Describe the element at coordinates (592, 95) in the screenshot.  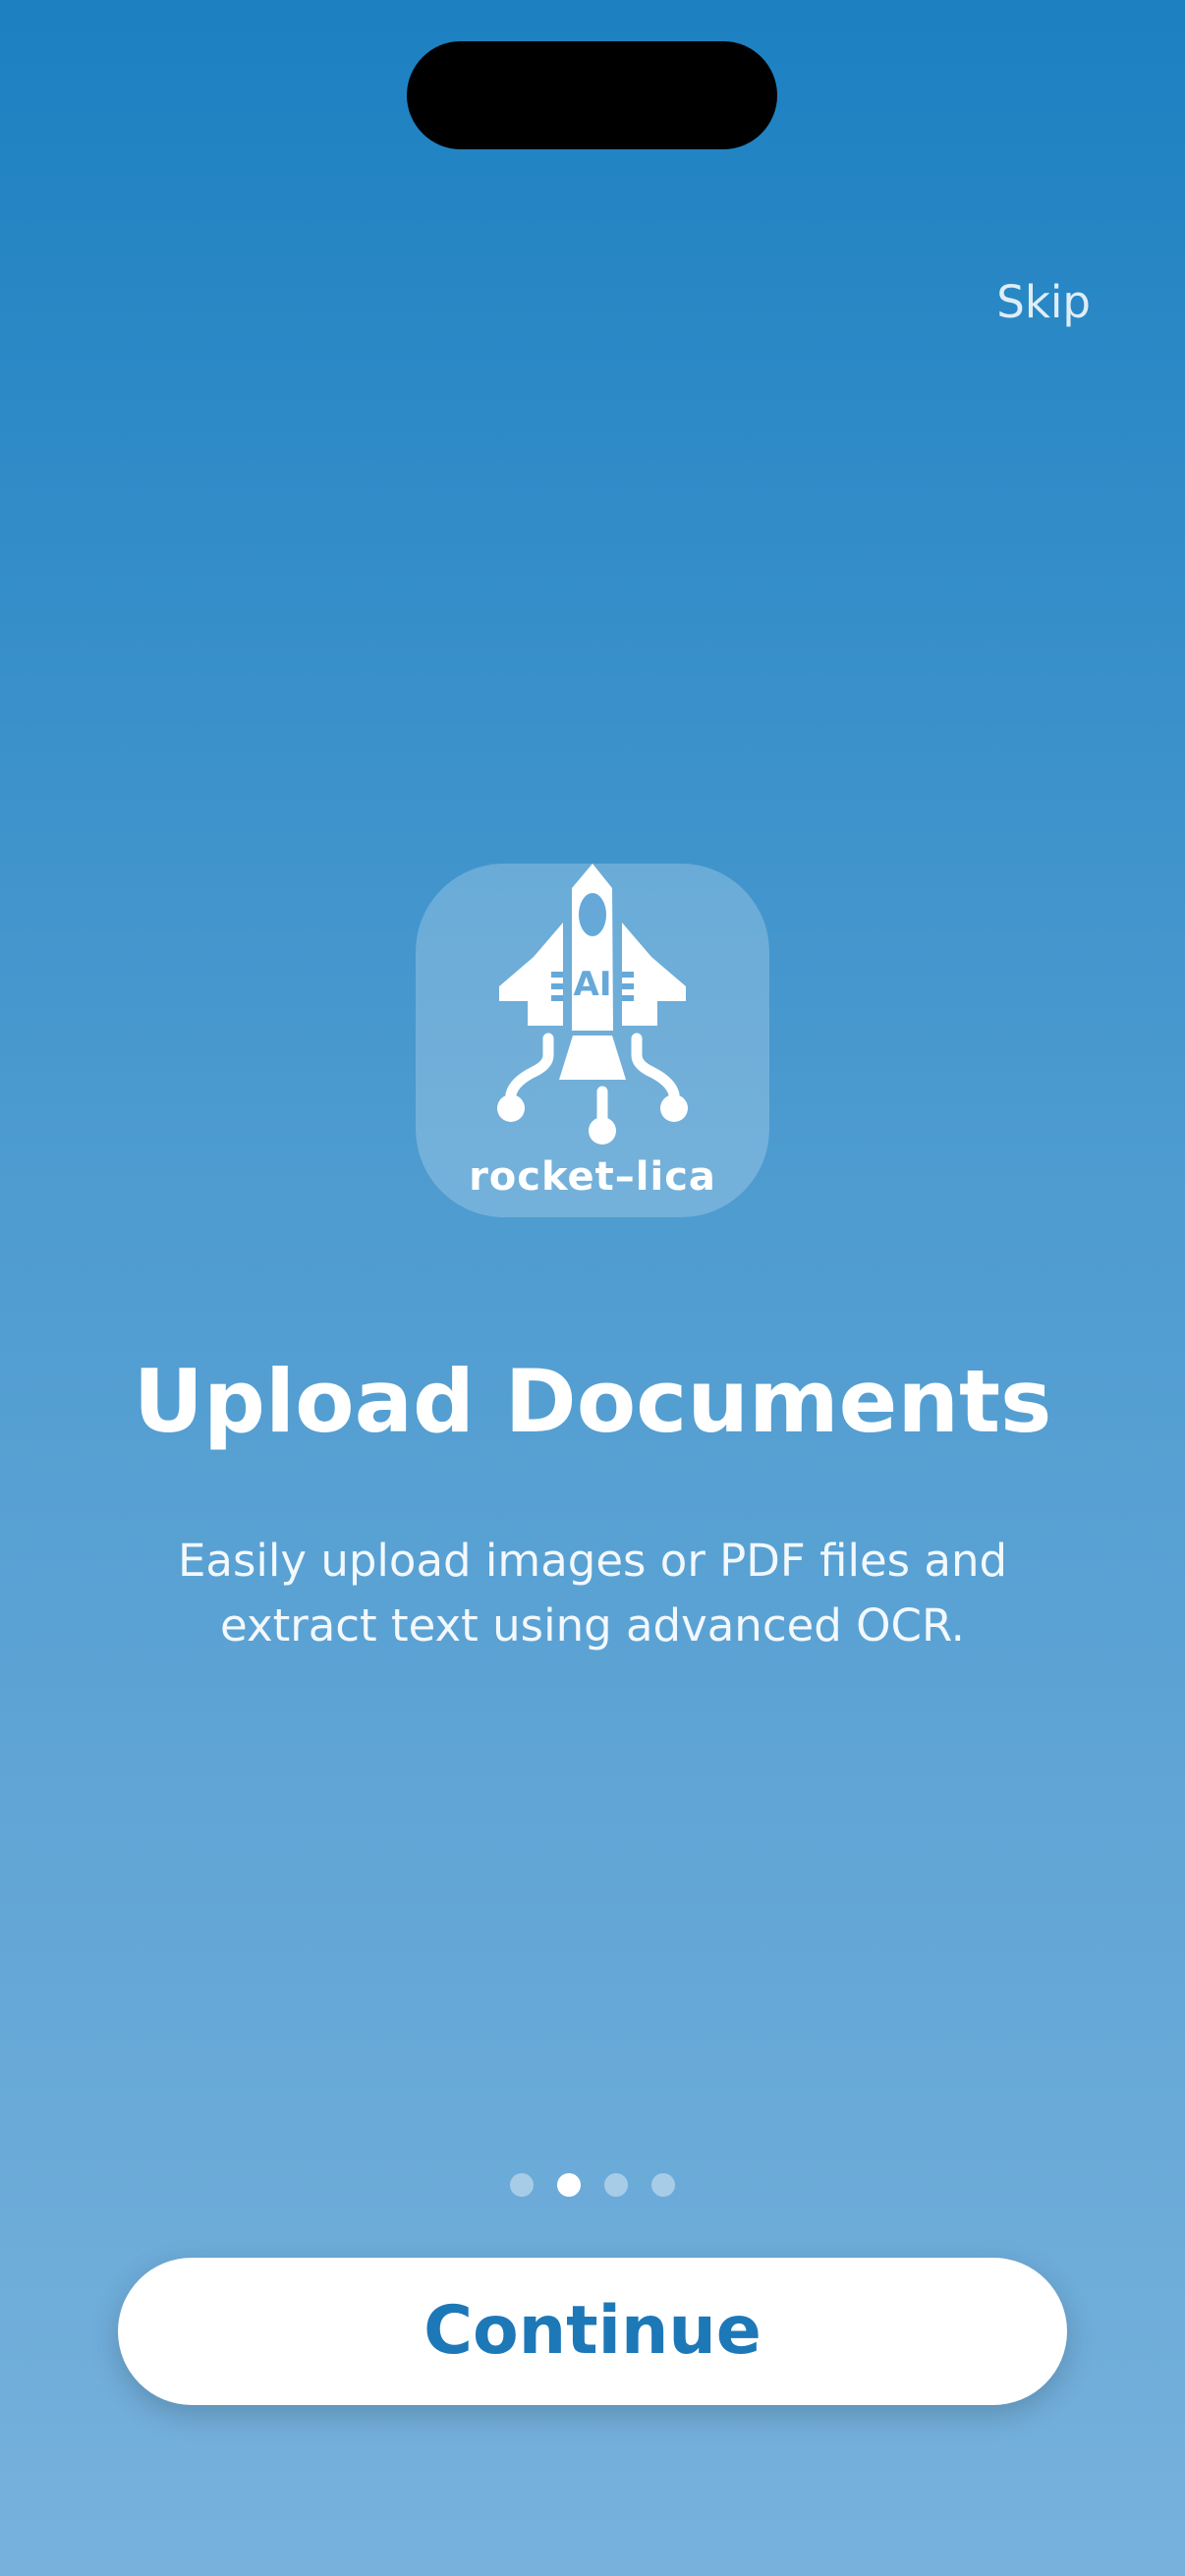
I see `dynamic-island` at that location.